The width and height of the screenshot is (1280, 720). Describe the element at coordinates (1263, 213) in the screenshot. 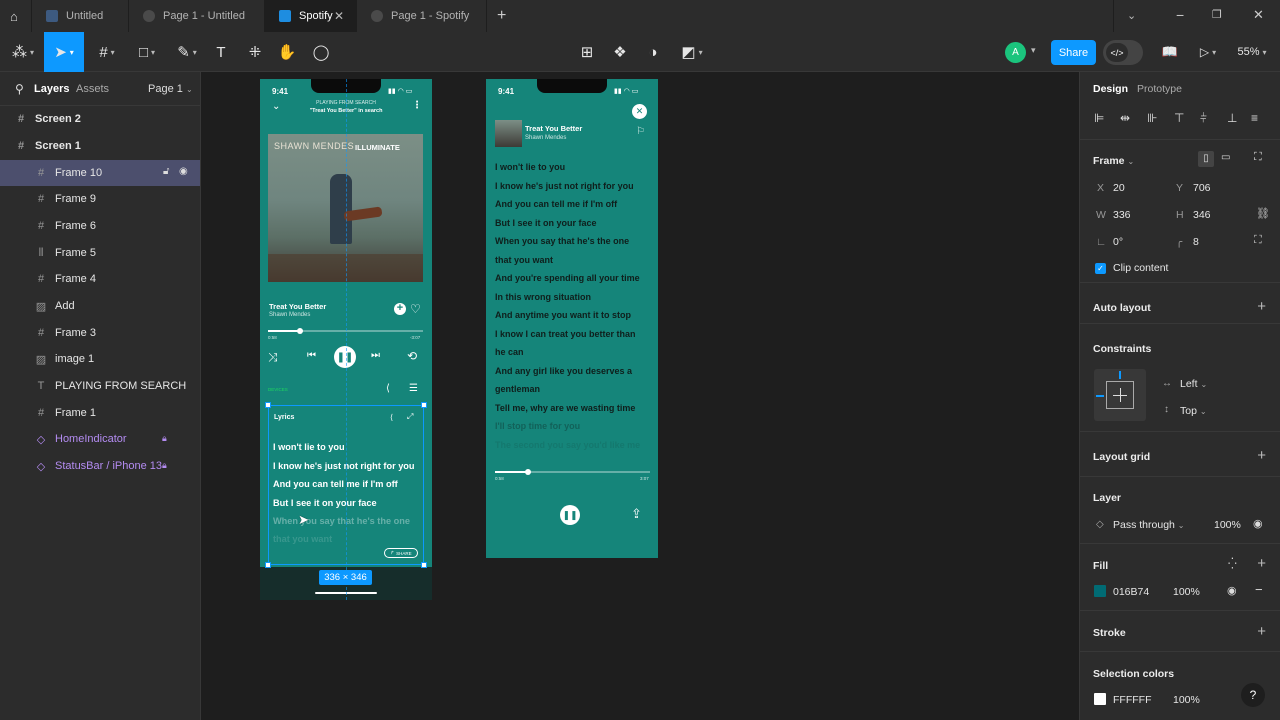

I see `constrain-proportions-icon: ⛓︎` at that location.